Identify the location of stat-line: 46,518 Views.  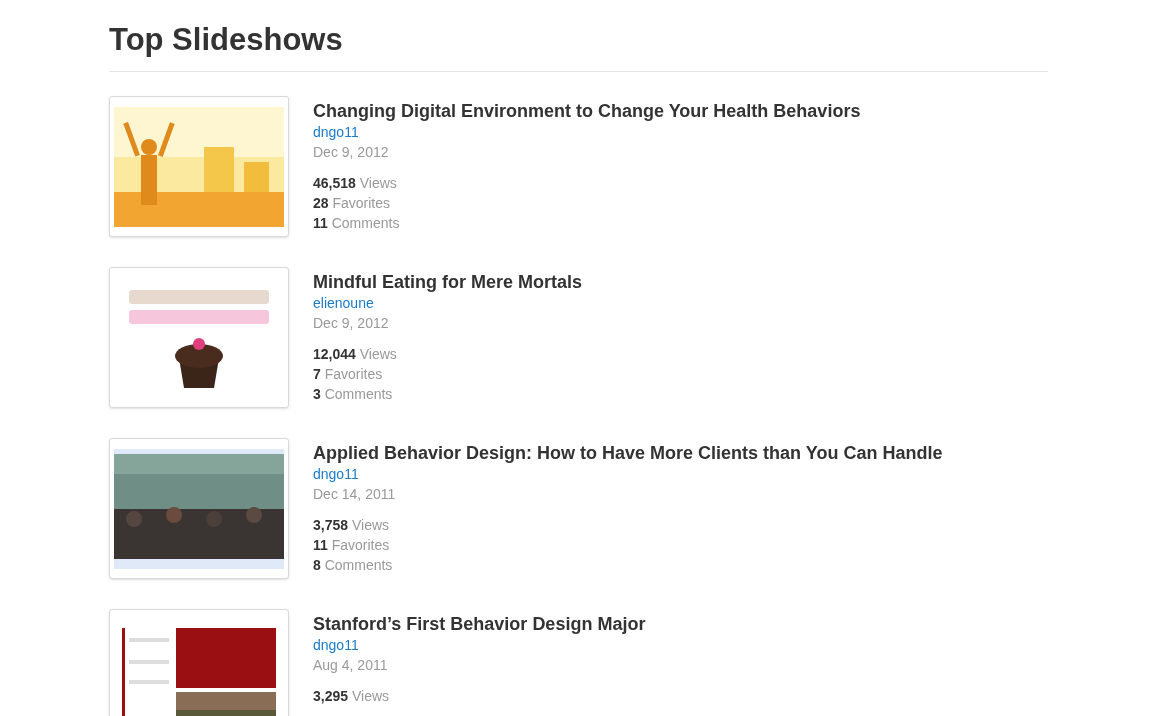
(355, 183).